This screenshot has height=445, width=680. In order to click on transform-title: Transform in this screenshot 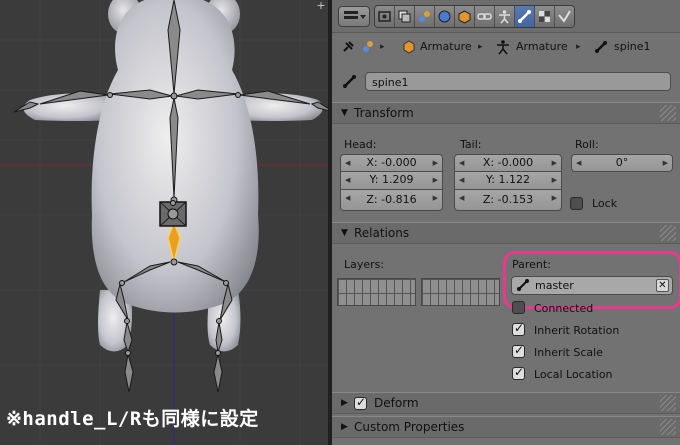, I will do `click(384, 113)`.